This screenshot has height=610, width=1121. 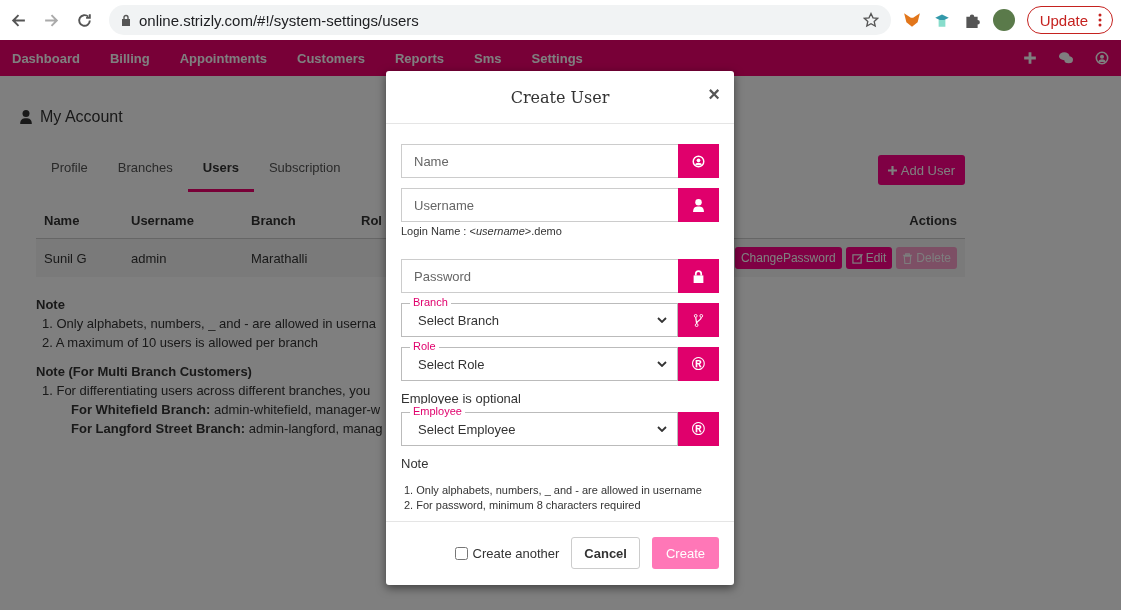 What do you see at coordinates (280, 258) in the screenshot?
I see `table-cell-text: Marathalli` at bounding box center [280, 258].